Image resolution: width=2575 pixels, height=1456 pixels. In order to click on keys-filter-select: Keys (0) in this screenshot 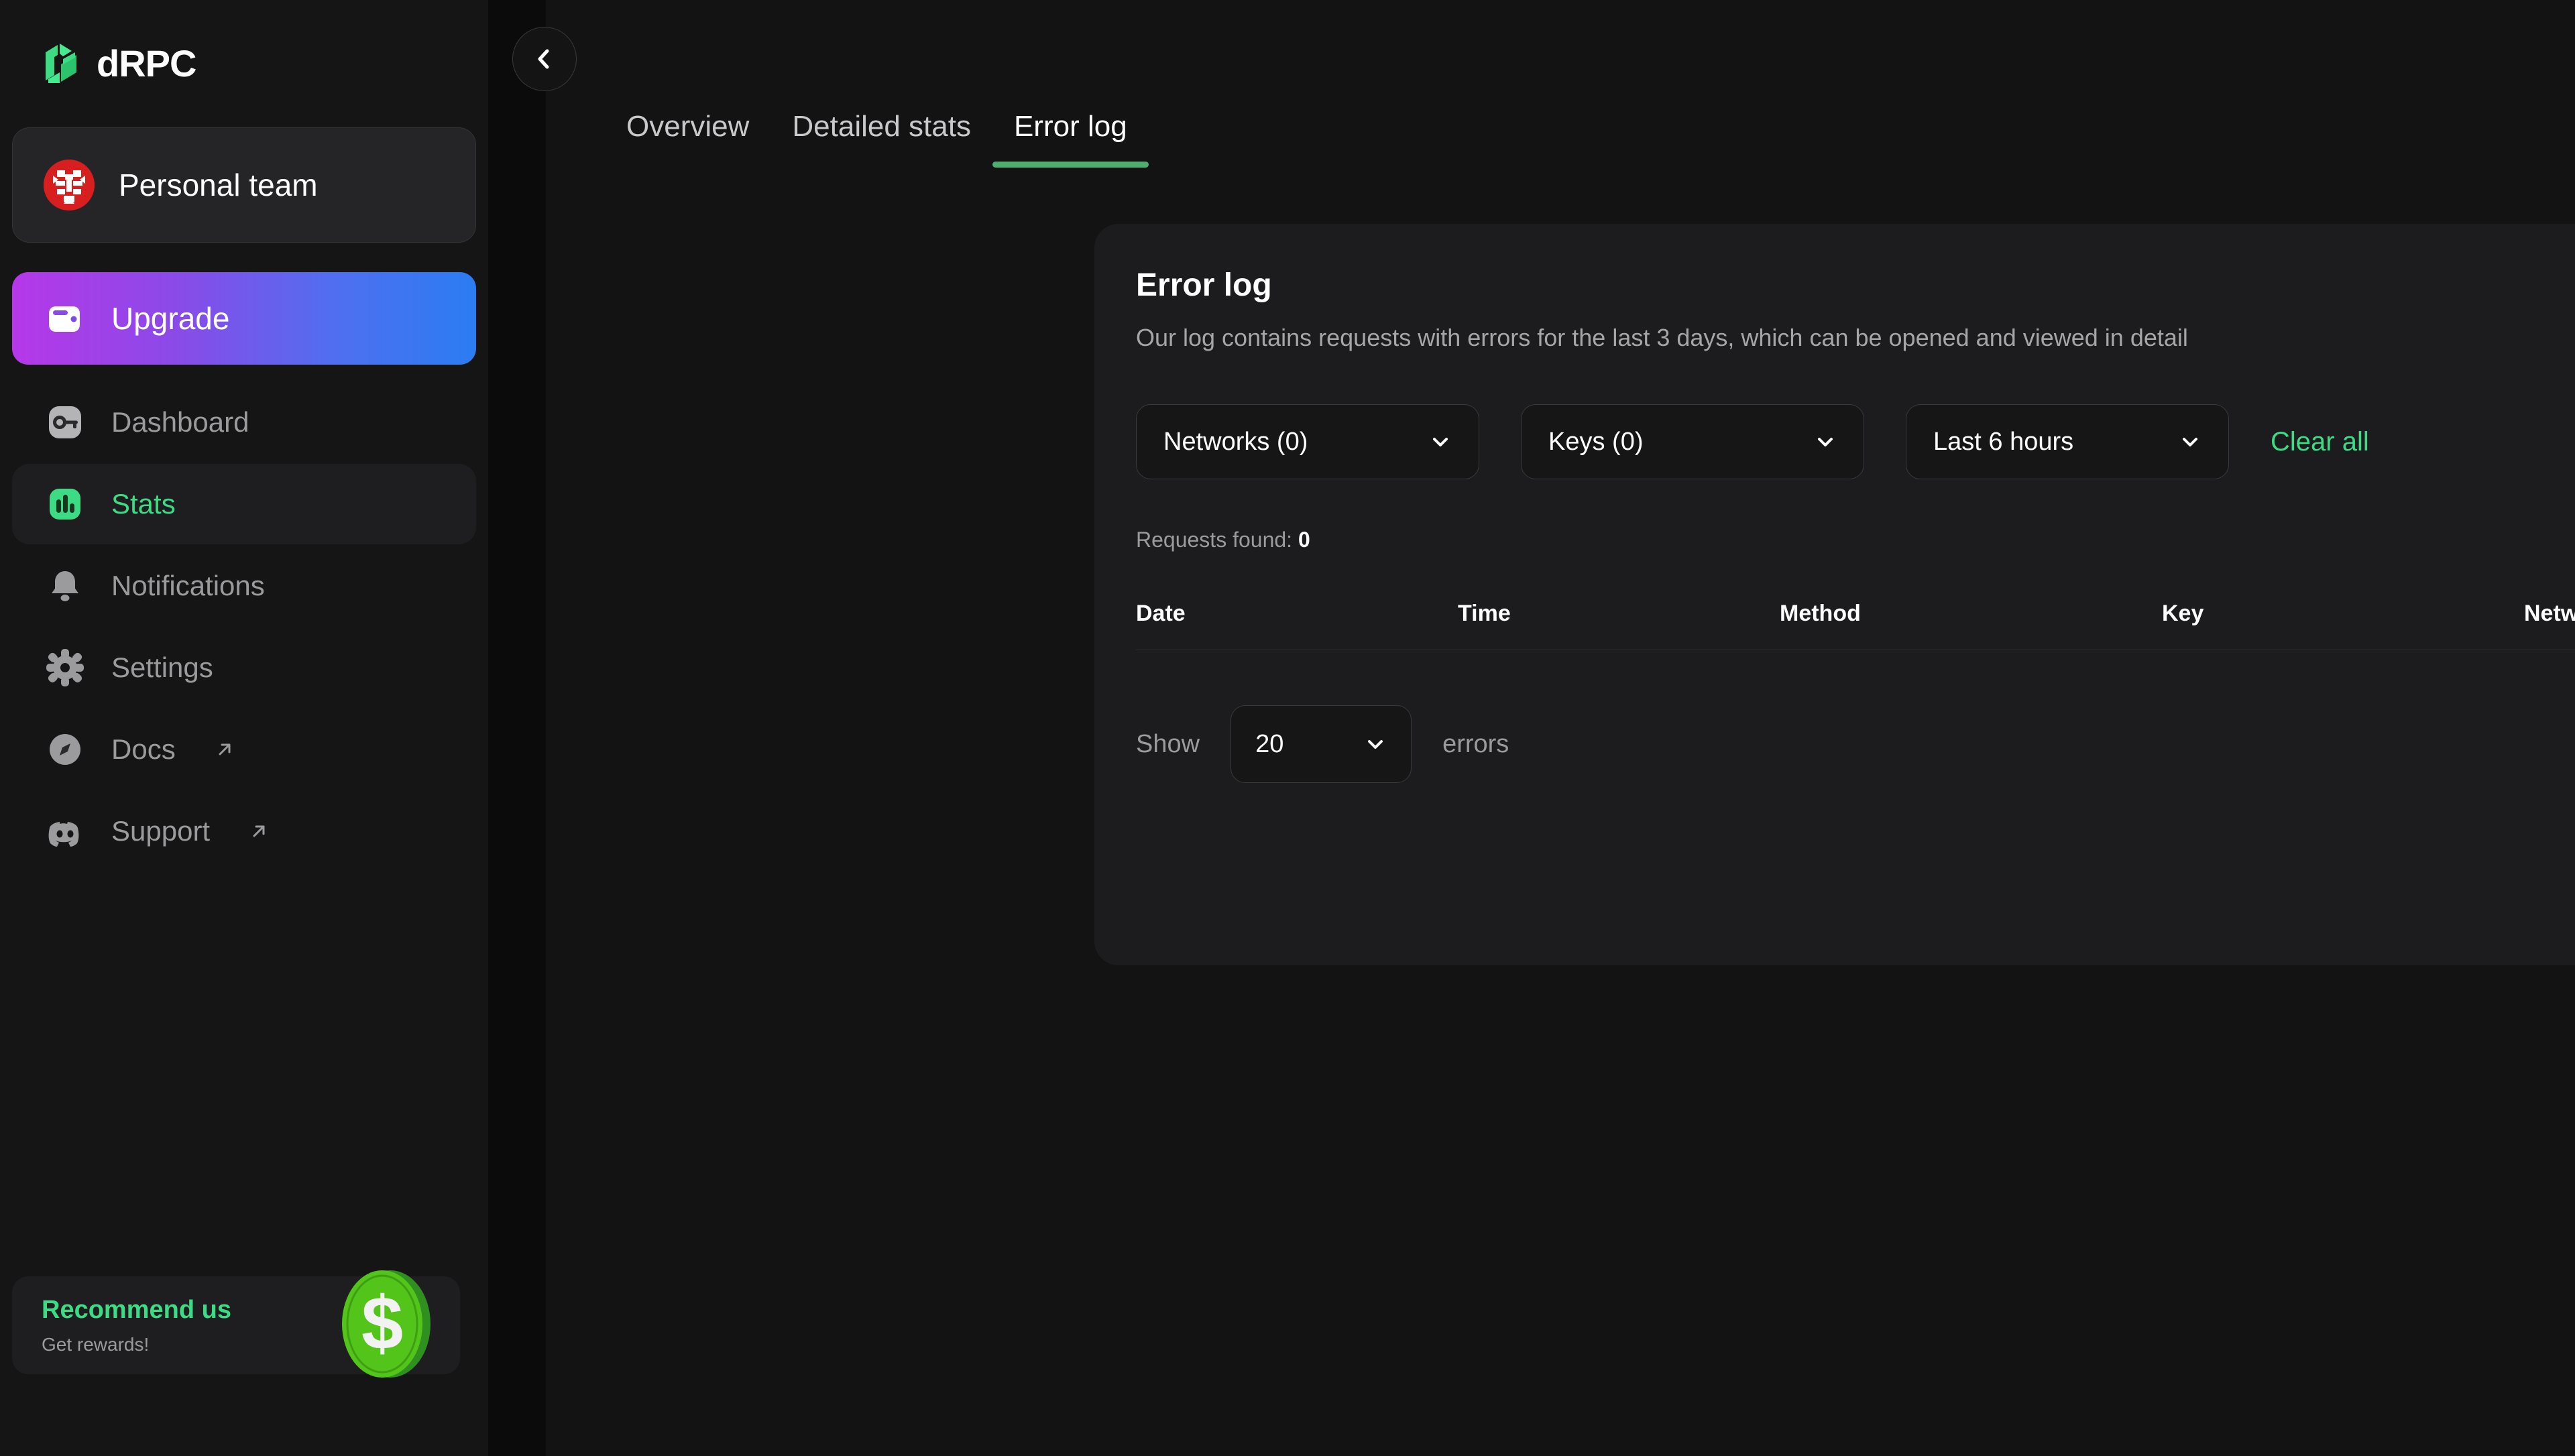, I will do `click(1692, 441)`.